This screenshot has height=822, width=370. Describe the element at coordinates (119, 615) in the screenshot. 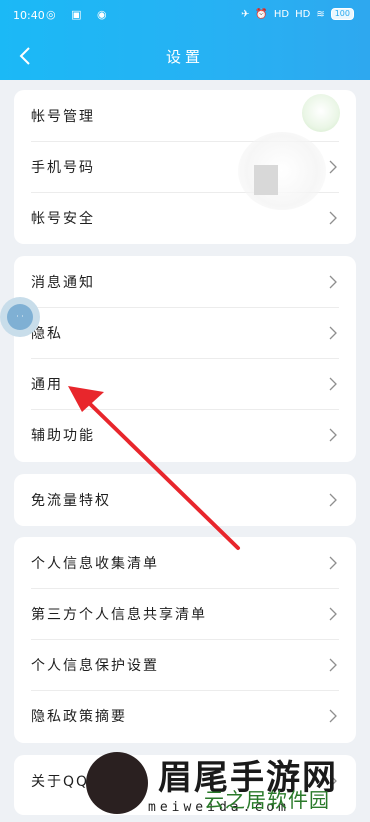

I see `row-label: 第三方个人信息共享清单` at that location.